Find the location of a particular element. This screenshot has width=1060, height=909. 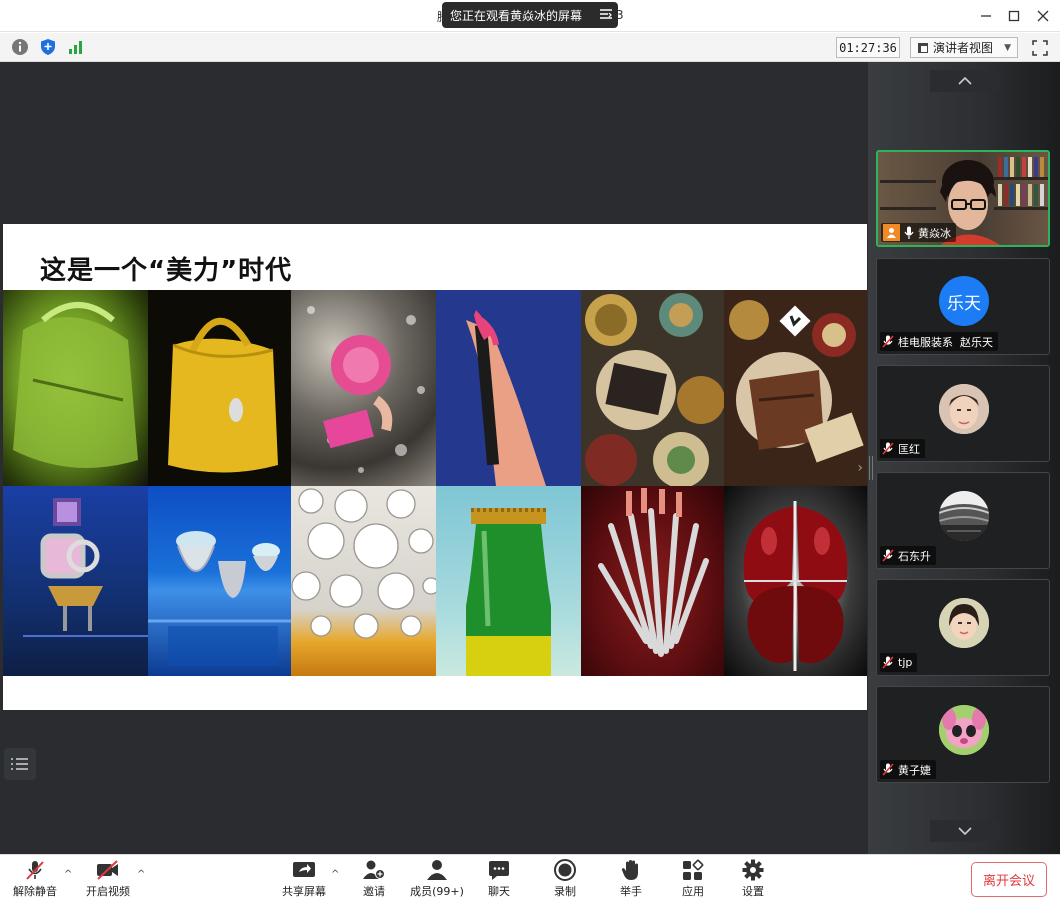

raise-hand-button: 举手 is located at coordinates (631, 882).